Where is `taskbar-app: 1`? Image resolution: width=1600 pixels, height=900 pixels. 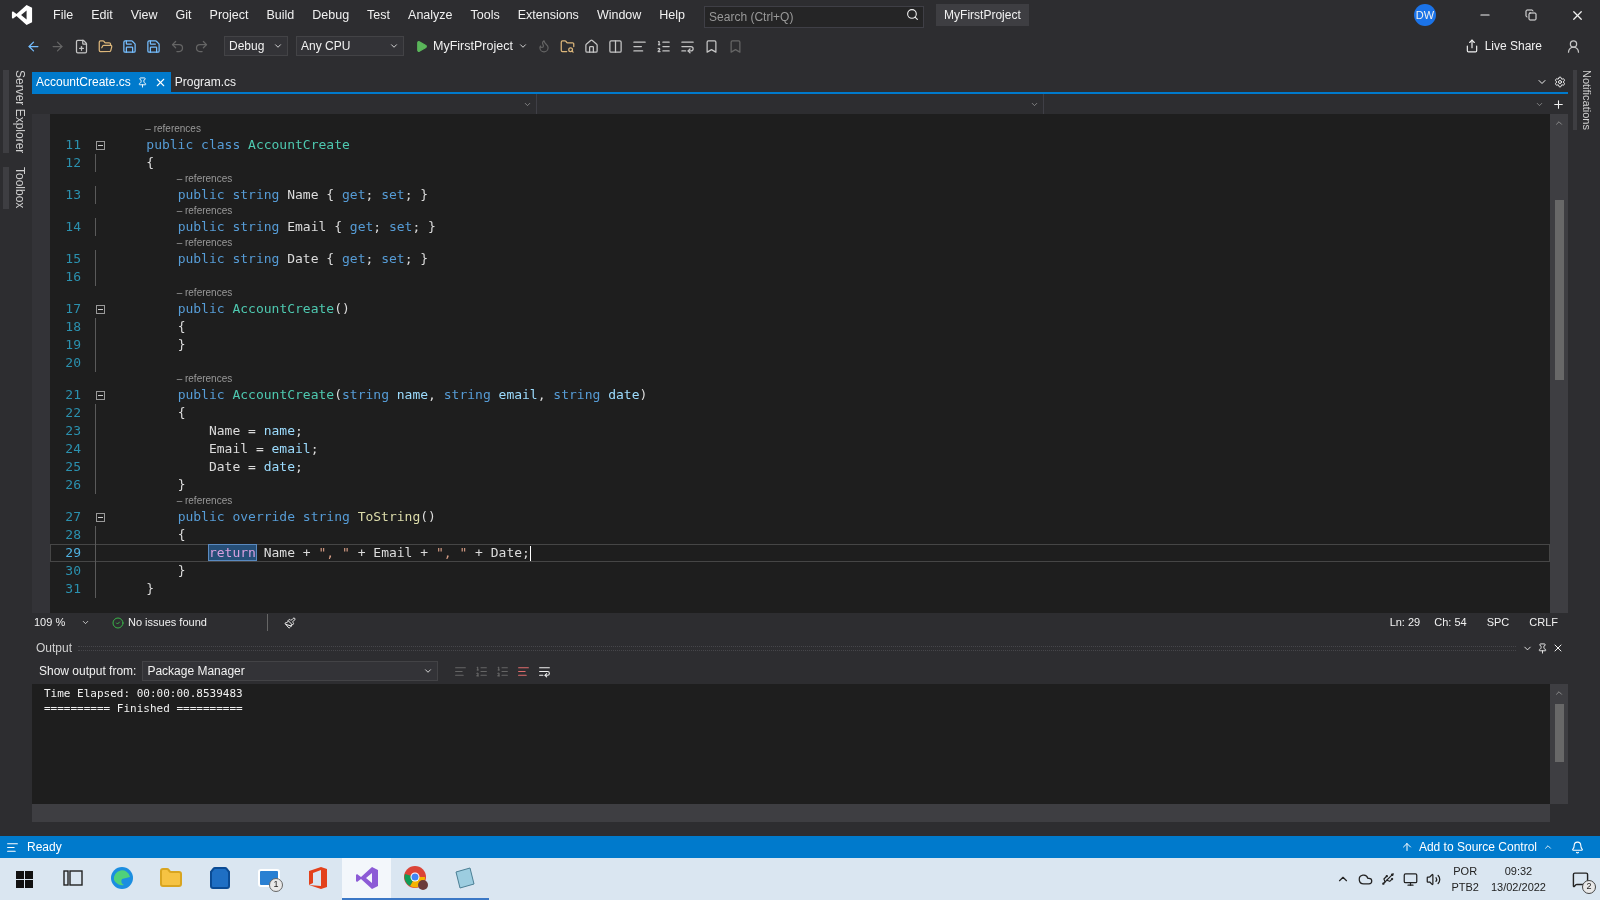 taskbar-app: 1 is located at coordinates (268, 879).